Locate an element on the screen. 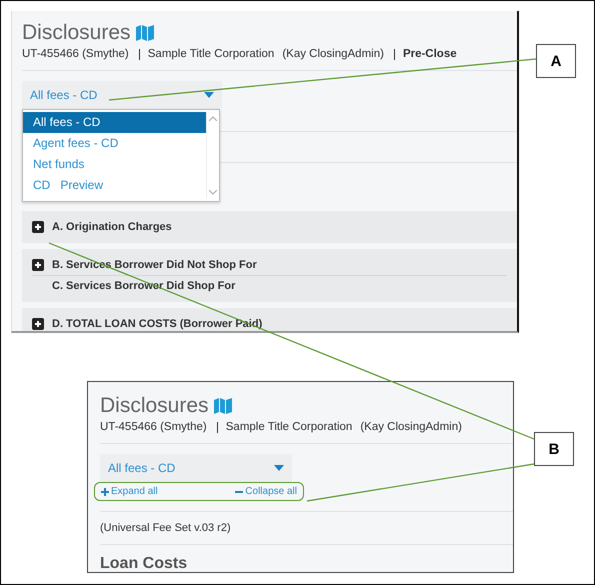  expand-all-link: Expand all is located at coordinates (129, 491).